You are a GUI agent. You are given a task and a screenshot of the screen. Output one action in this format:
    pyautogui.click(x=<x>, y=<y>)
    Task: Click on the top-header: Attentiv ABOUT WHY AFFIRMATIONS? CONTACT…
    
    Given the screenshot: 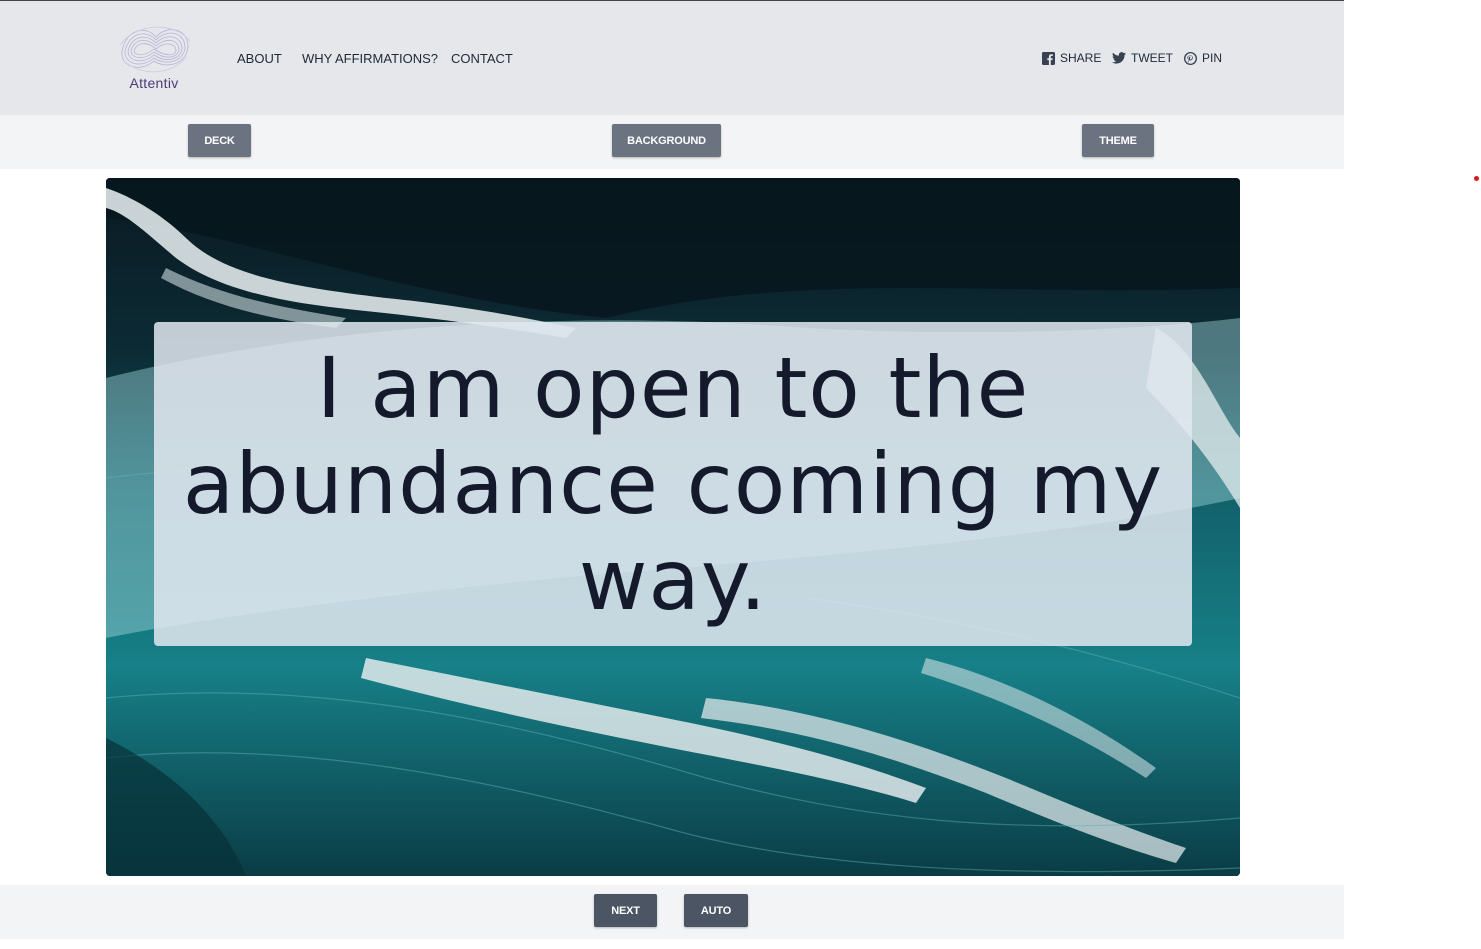 What is the action you would take?
    pyautogui.click(x=672, y=57)
    